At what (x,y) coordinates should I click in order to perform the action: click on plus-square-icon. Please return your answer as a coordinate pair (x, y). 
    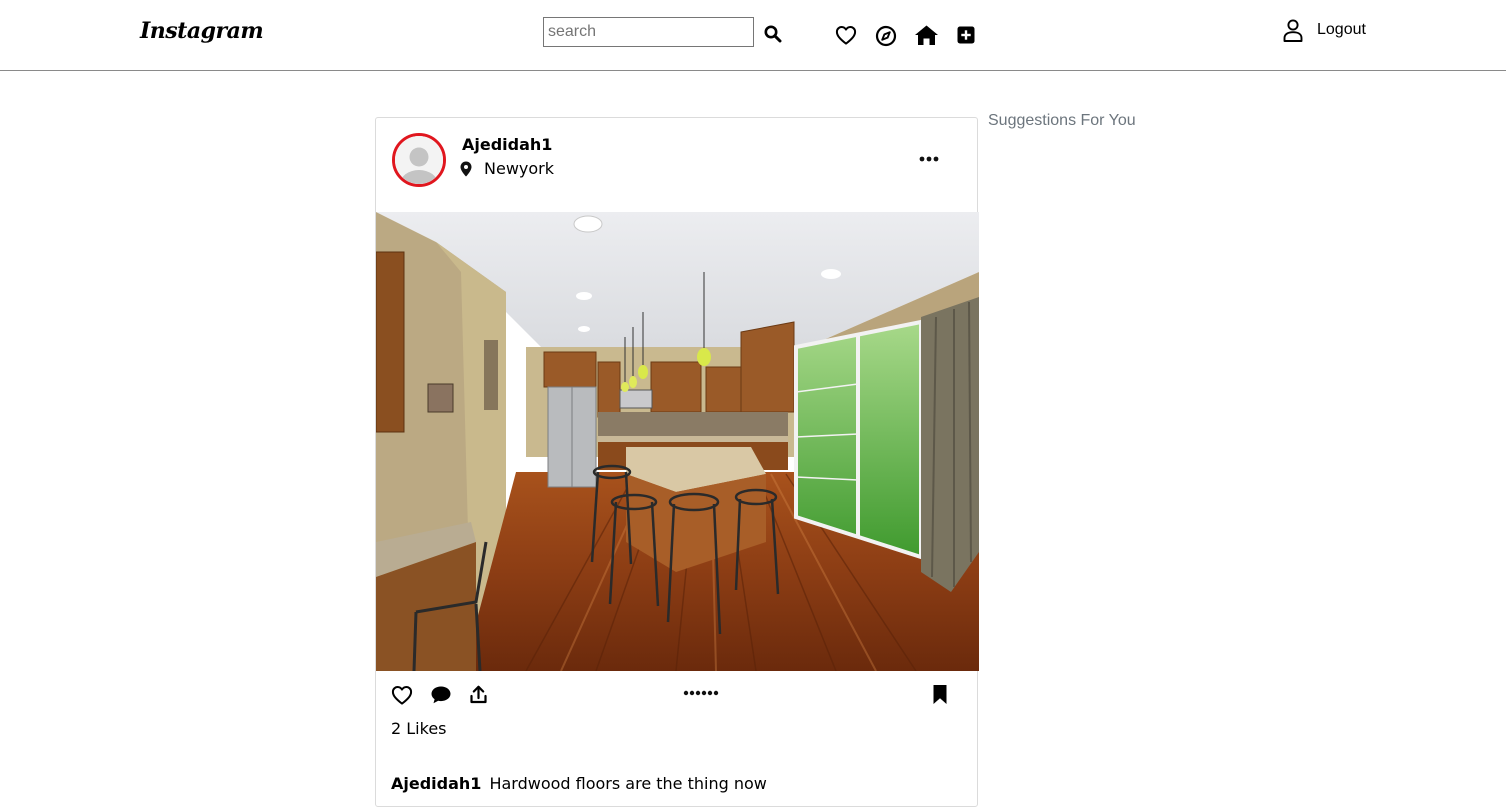
    Looking at the image, I should click on (966, 35).